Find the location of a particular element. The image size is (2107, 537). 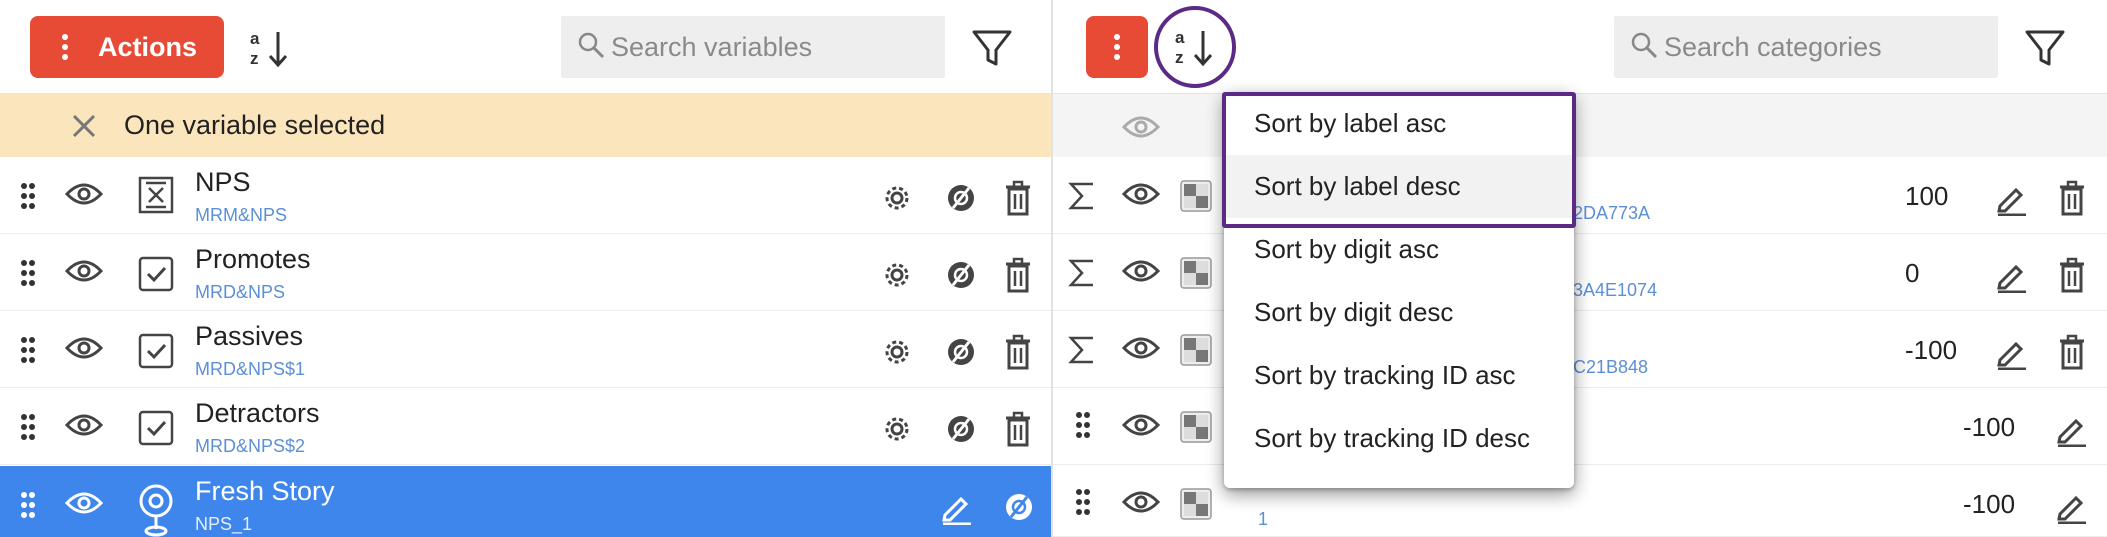

sort-az-icon: a z is located at coordinates (1194, 47).